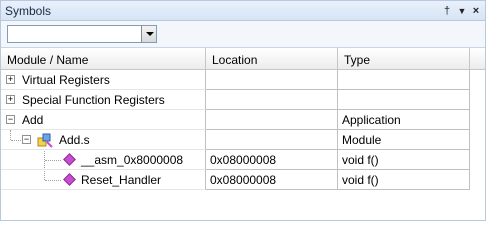 The image size is (486, 240). What do you see at coordinates (75, 34) in the screenshot?
I see `filter-combo-value` at bounding box center [75, 34].